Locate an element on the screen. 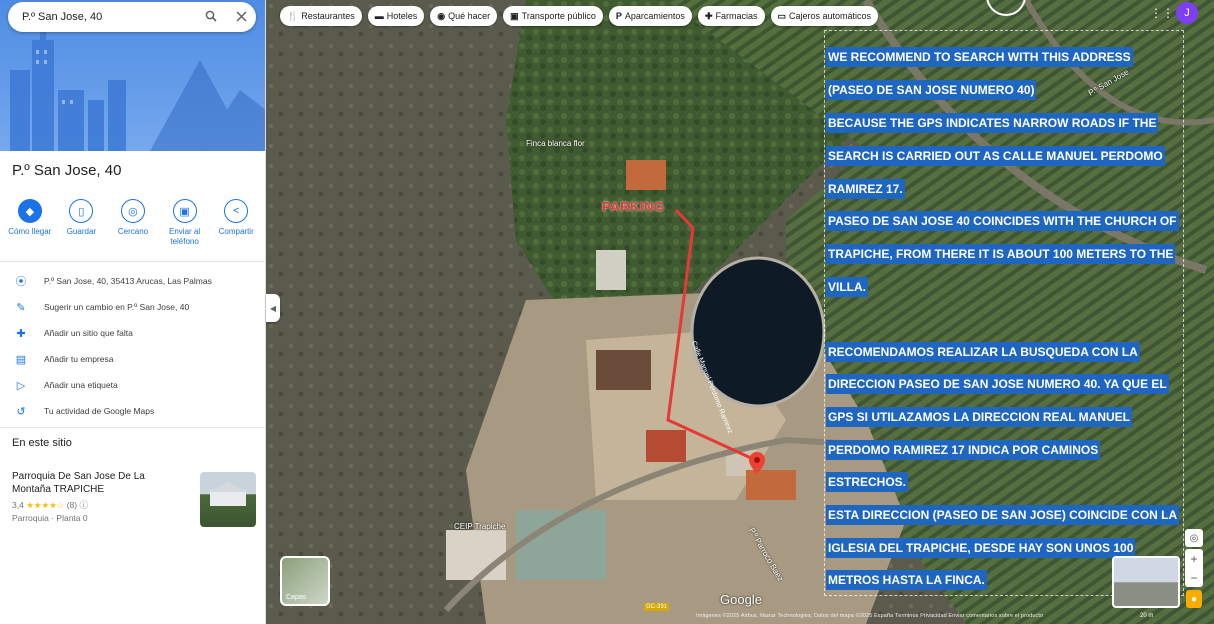 The width and height of the screenshot is (1214, 624). pegman-icon: ● is located at coordinates (1194, 599).